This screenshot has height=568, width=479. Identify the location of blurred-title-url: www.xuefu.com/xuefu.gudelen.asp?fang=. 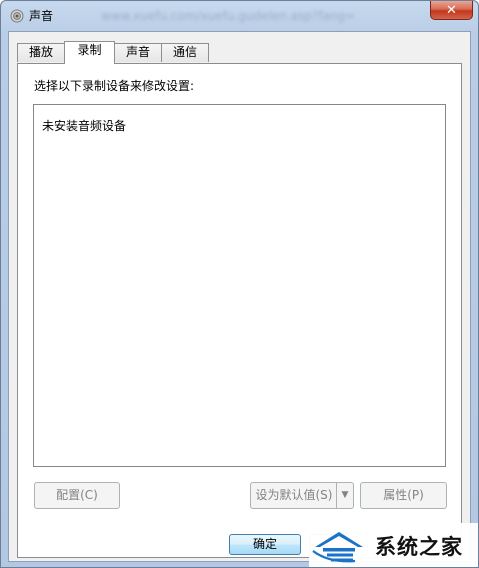
(228, 16).